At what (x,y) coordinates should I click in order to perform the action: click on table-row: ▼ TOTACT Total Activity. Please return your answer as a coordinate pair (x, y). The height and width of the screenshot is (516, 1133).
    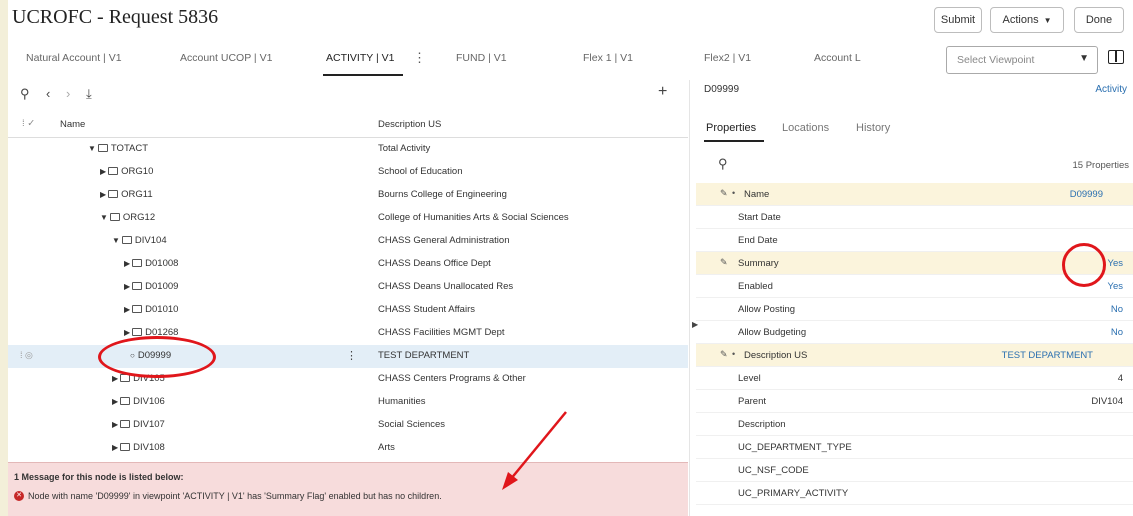
    Looking at the image, I should click on (348, 149).